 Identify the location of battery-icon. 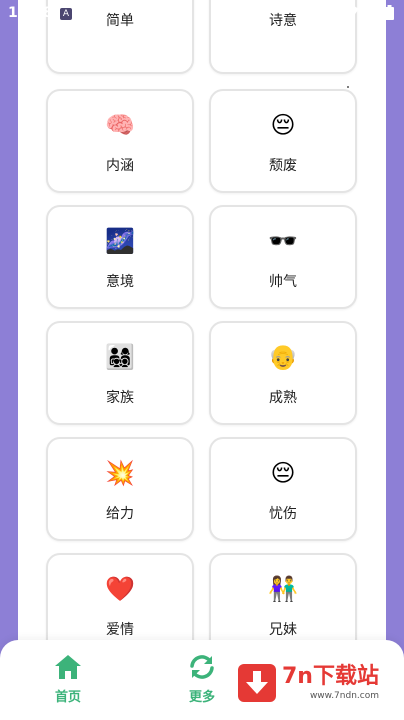
(389, 12).